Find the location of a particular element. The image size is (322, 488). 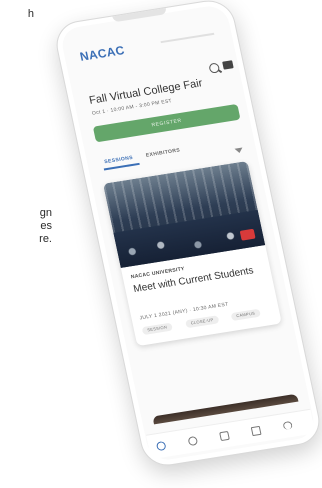

session-tag: CLOSE-UP is located at coordinates (202, 322).